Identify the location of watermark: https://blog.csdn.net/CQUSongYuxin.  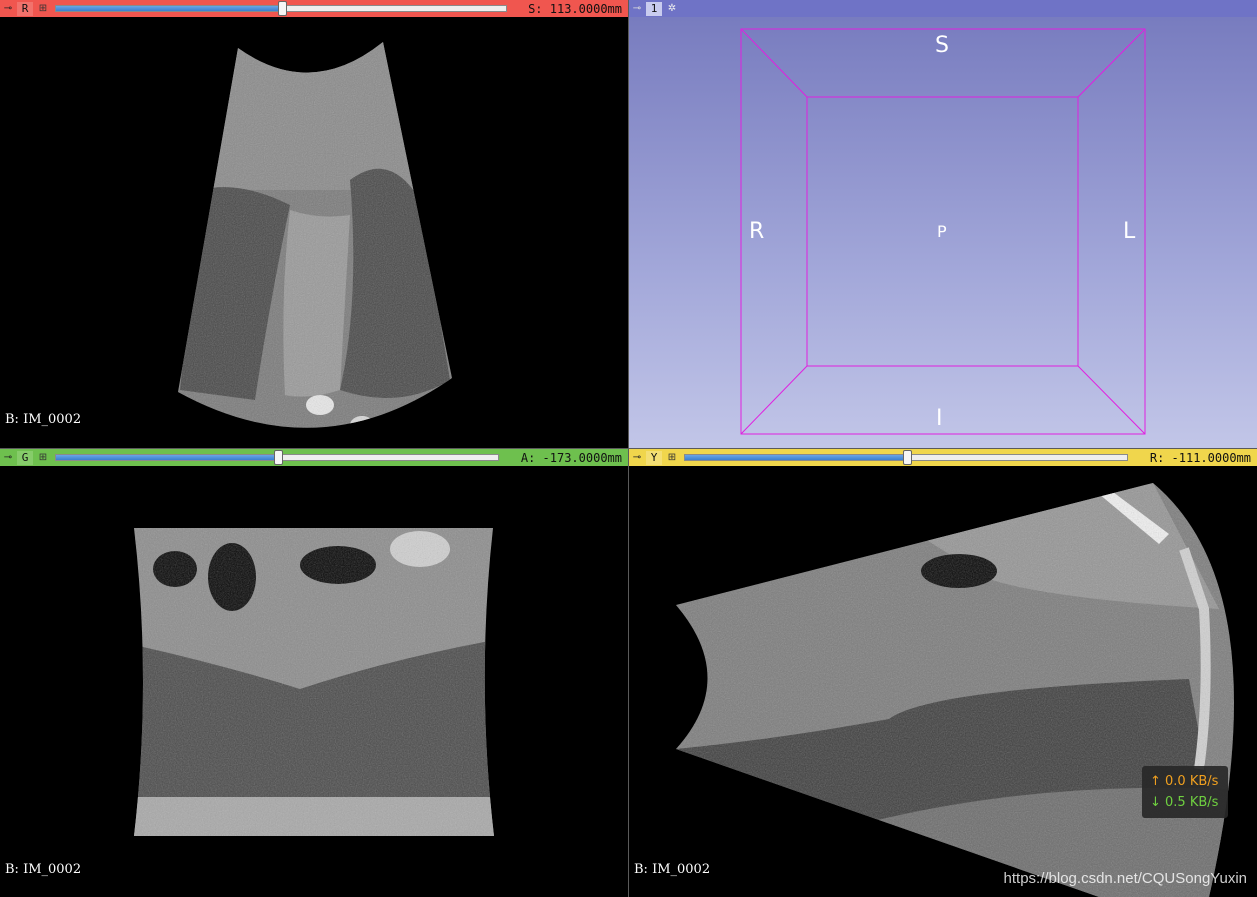
(1125, 878).